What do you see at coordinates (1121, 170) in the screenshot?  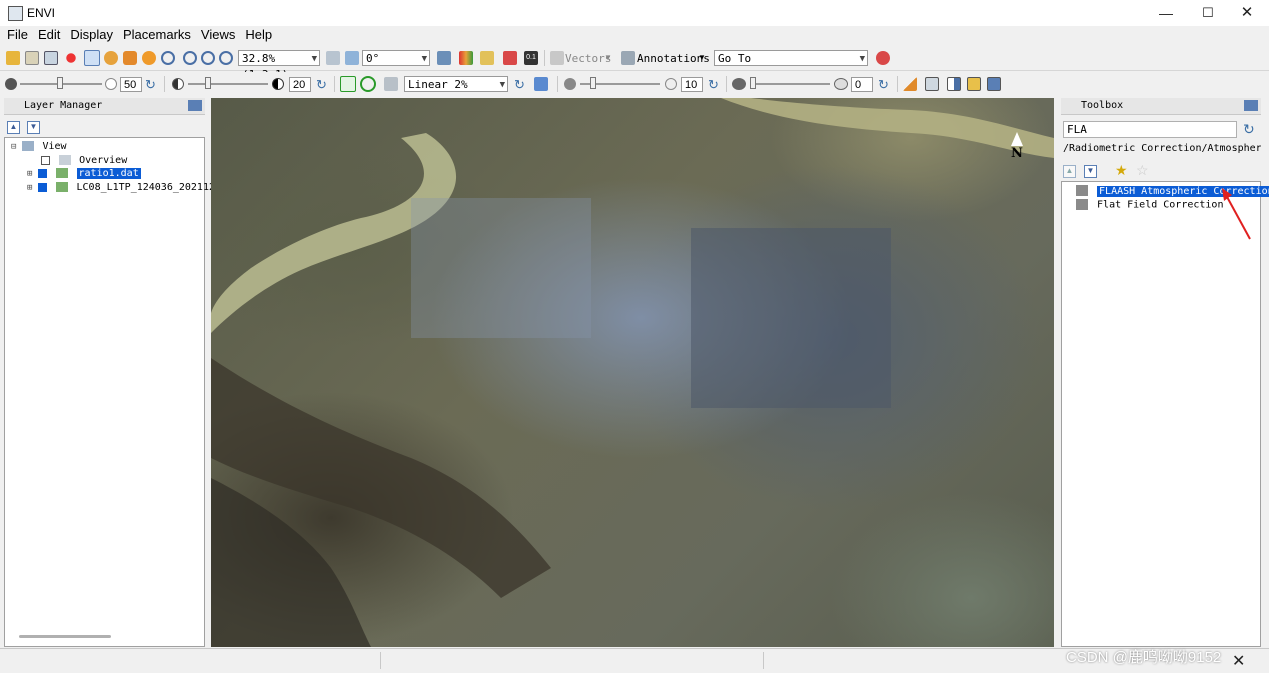 I see `favorite-add-icon: ★` at bounding box center [1121, 170].